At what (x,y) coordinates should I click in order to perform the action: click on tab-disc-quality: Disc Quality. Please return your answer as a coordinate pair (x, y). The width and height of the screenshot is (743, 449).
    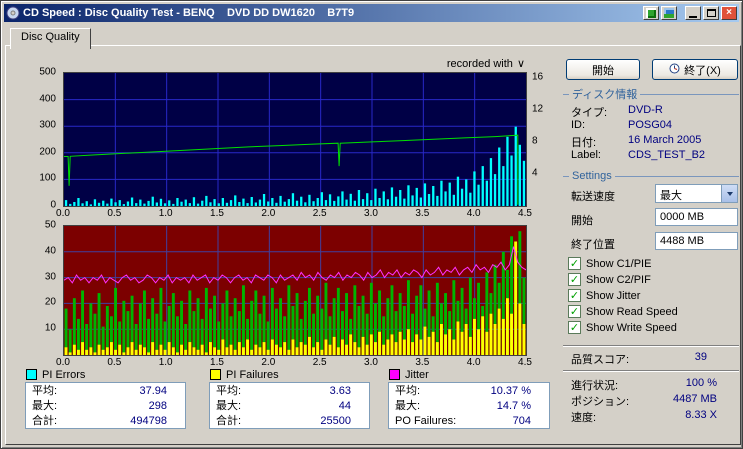
    Looking at the image, I should click on (50, 38).